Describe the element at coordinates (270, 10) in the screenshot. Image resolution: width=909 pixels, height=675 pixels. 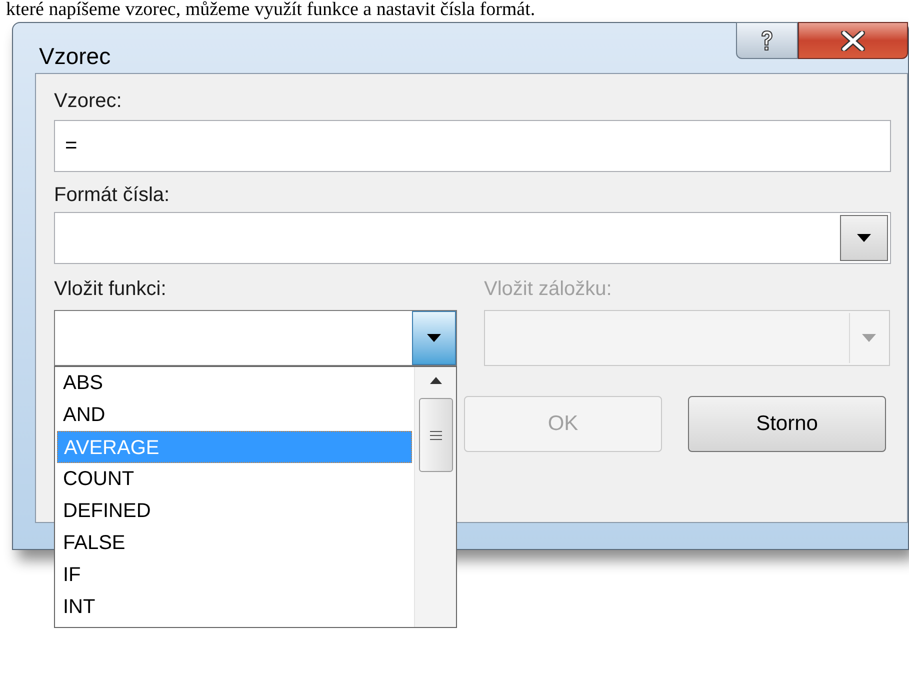
I see `intro-text: které napíšeme vzorec, můžeme využít funkce a nastavit čísla formát.` at that location.